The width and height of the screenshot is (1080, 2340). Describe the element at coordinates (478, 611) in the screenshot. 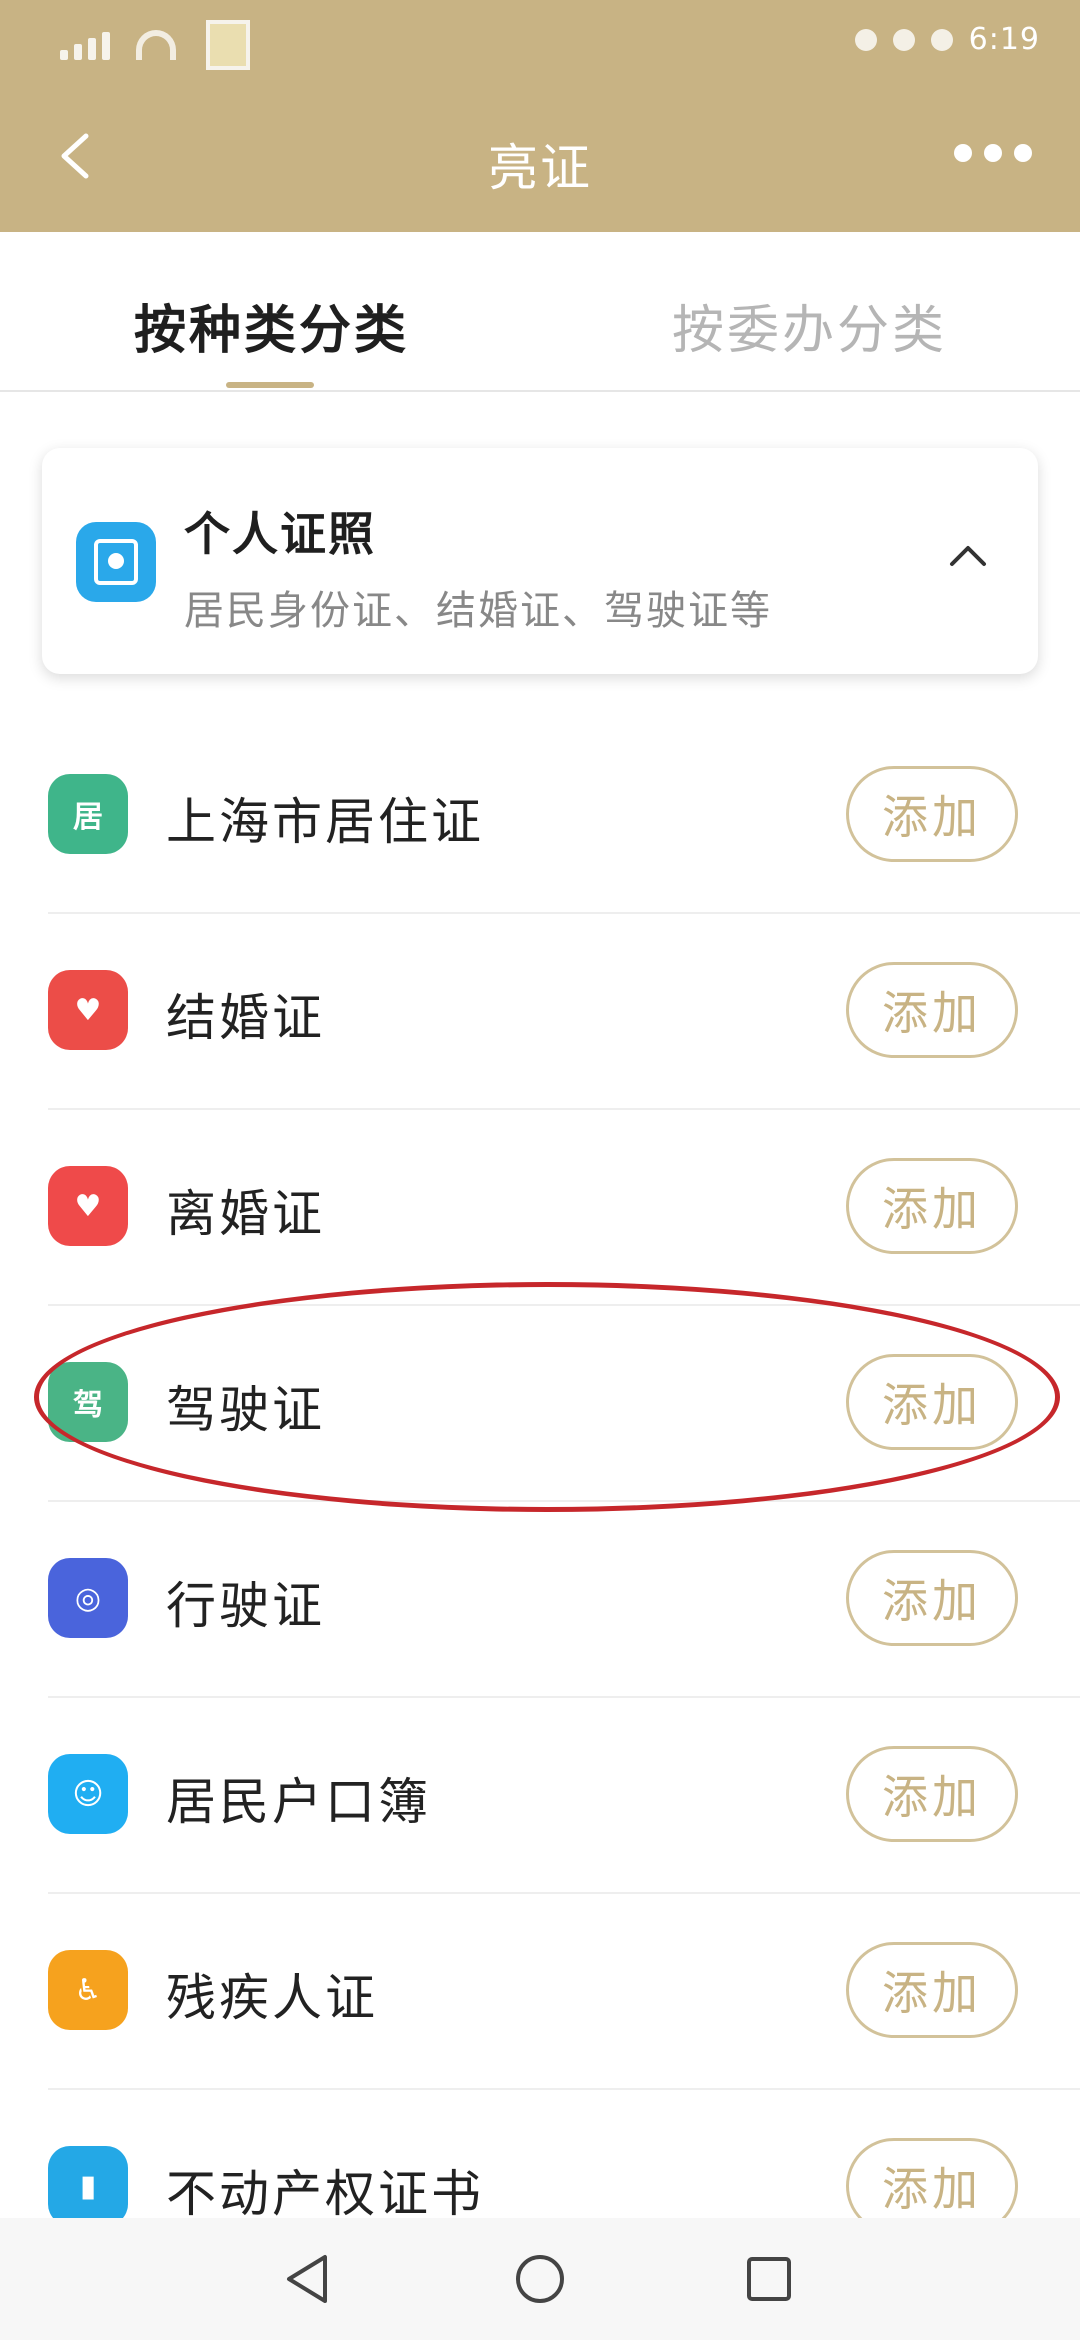

I see `category-subtitle: 居民身份证、结婚证、驾驶证等` at that location.